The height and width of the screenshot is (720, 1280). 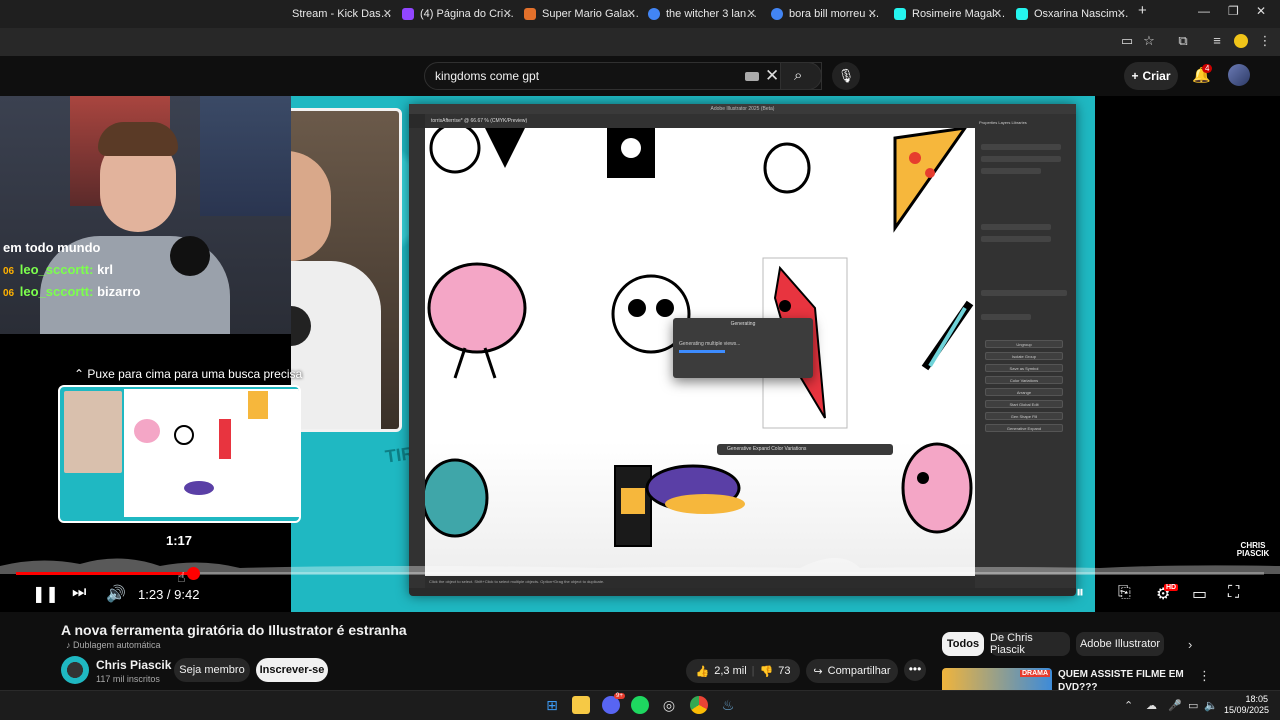 I want to click on obs-icon: ◎, so click(x=669, y=705).